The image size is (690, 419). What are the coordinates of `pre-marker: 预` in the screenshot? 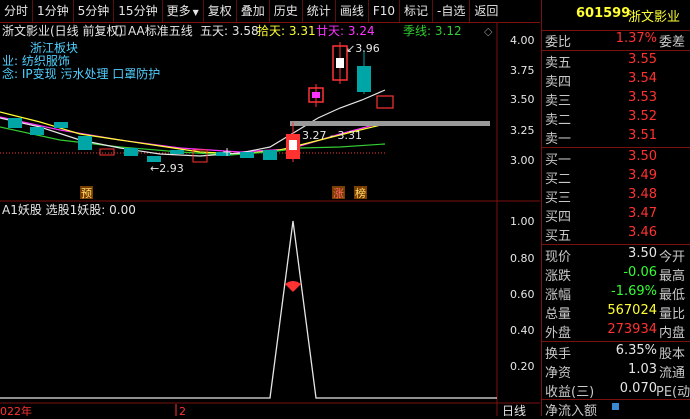 It's located at (86, 193).